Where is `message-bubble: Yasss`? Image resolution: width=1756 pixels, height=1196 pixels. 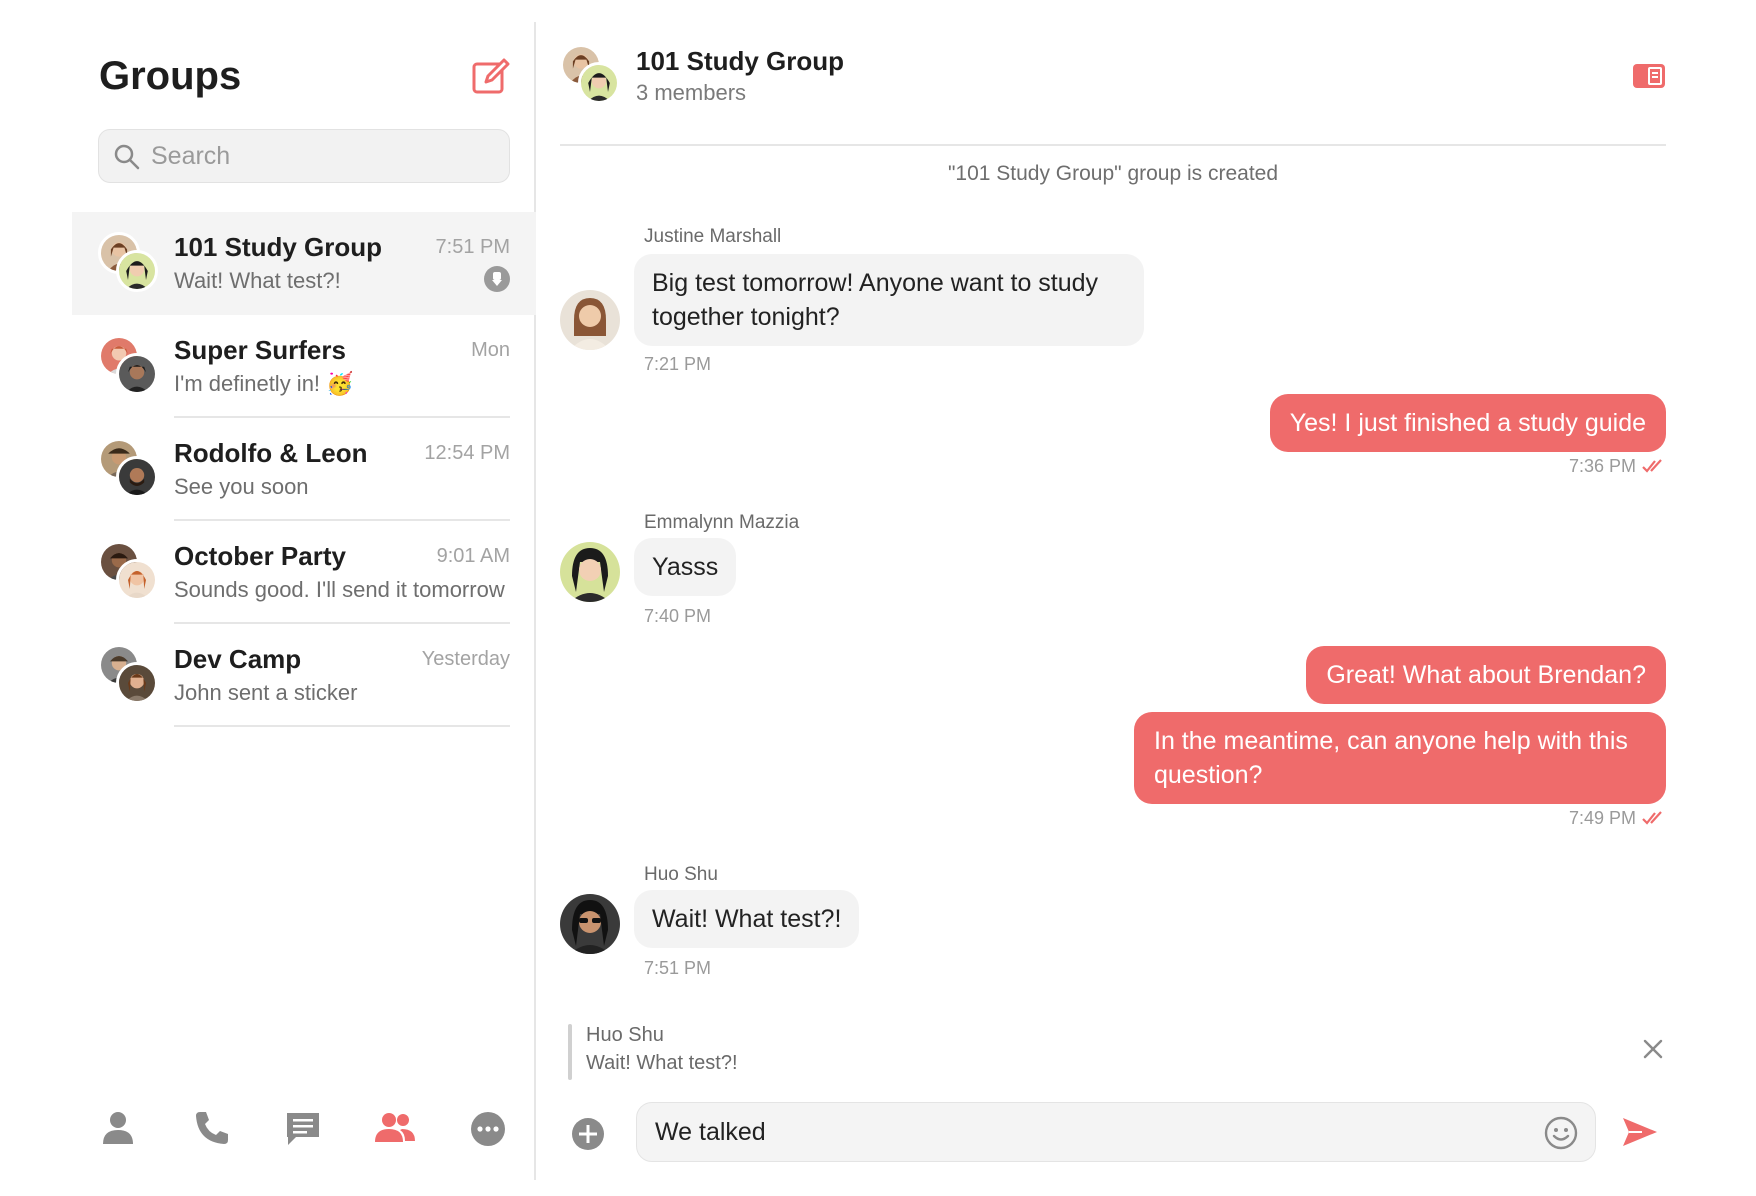
message-bubble: Yasss is located at coordinates (685, 567).